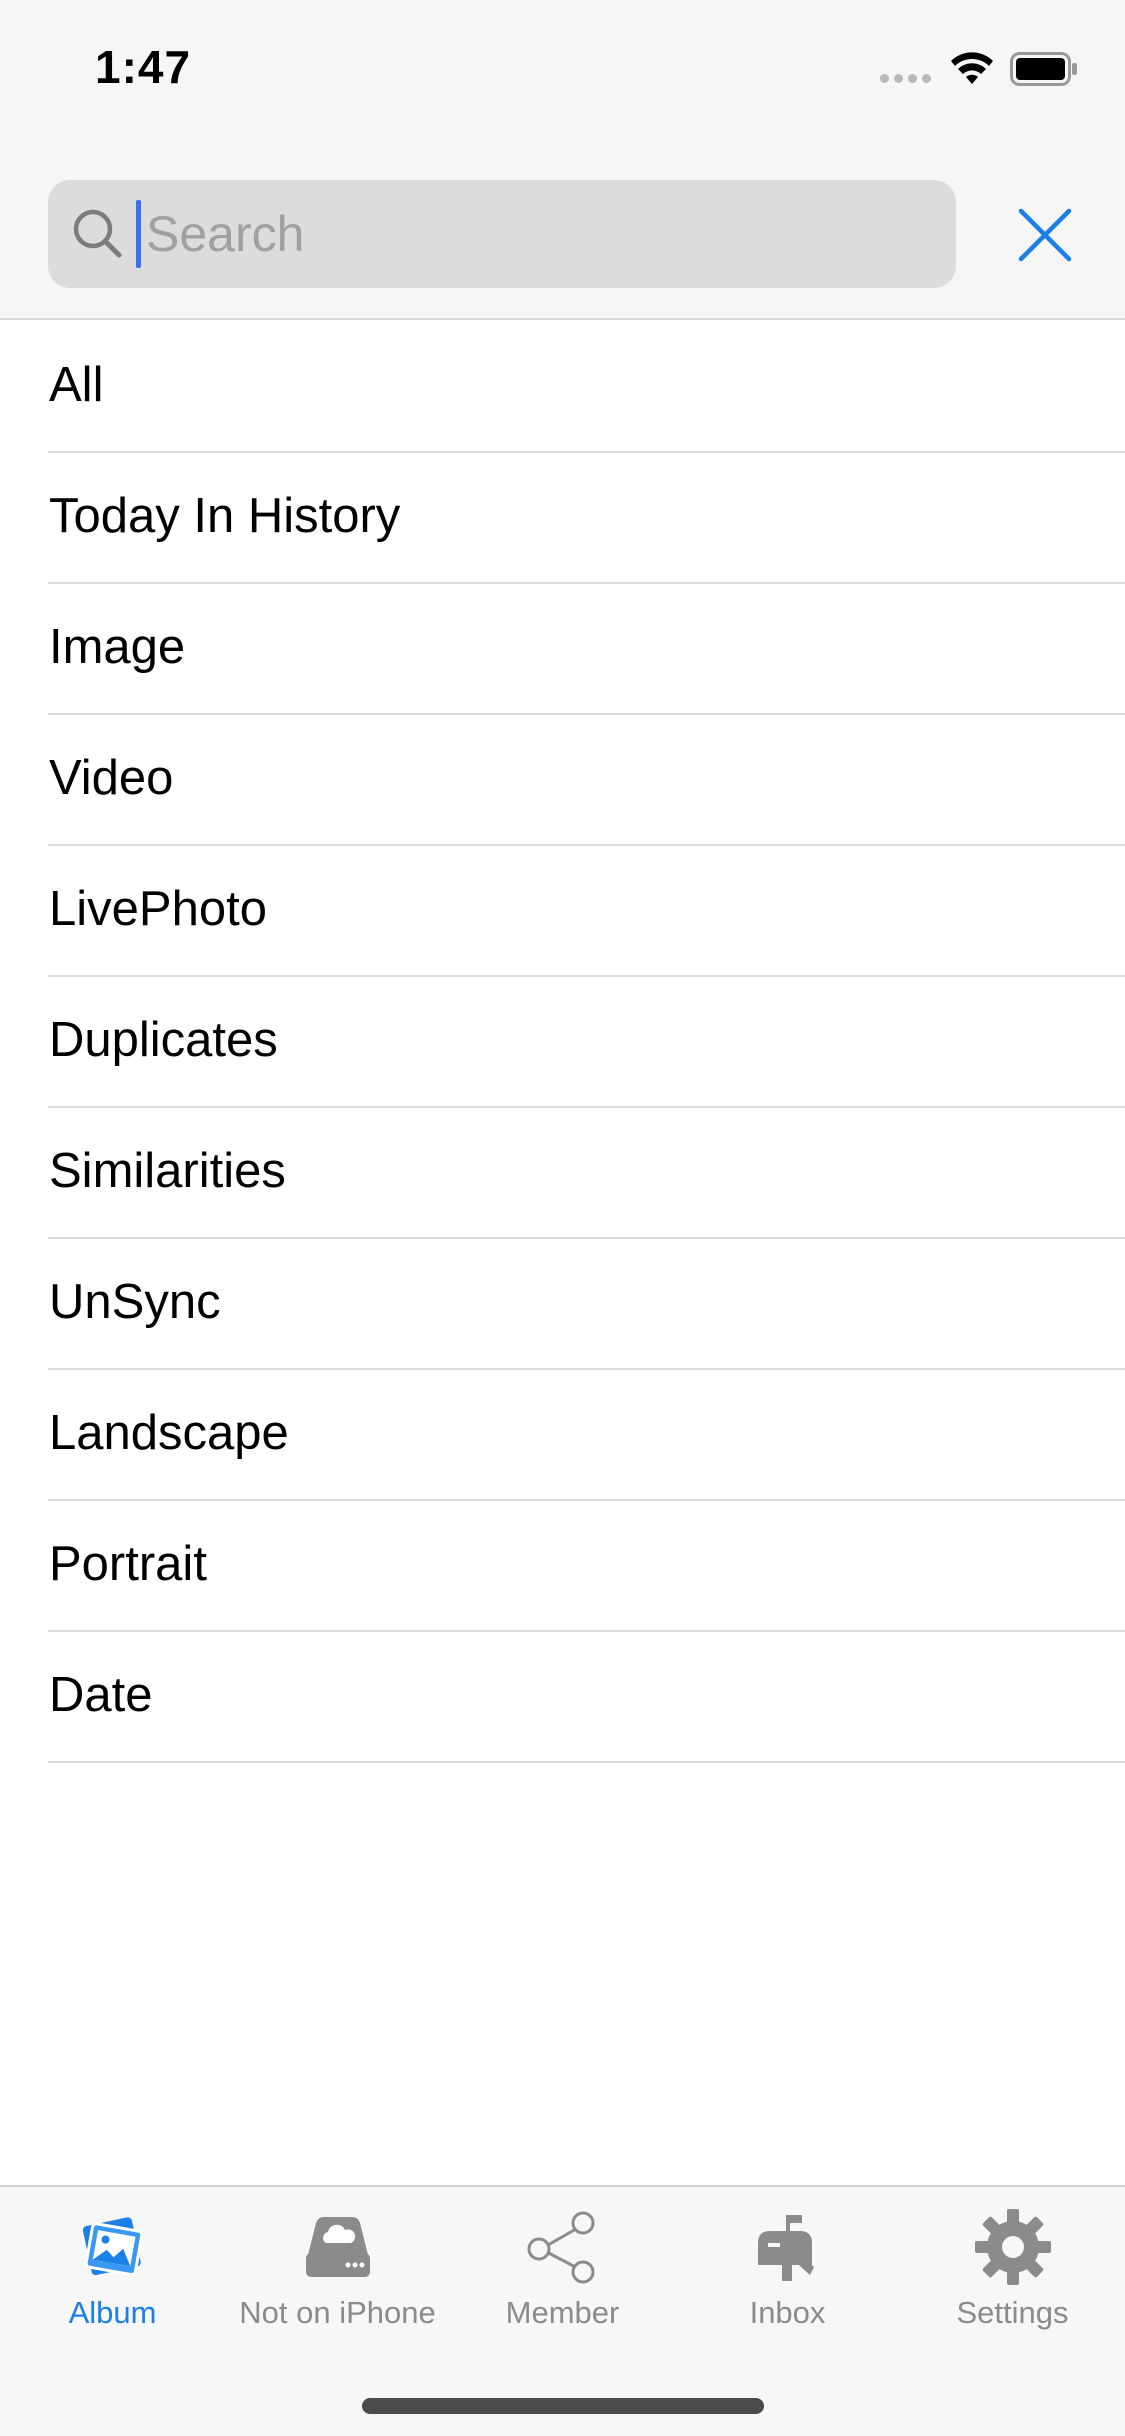 The width and height of the screenshot is (1125, 2436). What do you see at coordinates (101, 1695) in the screenshot?
I see `list-item-label: Date` at bounding box center [101, 1695].